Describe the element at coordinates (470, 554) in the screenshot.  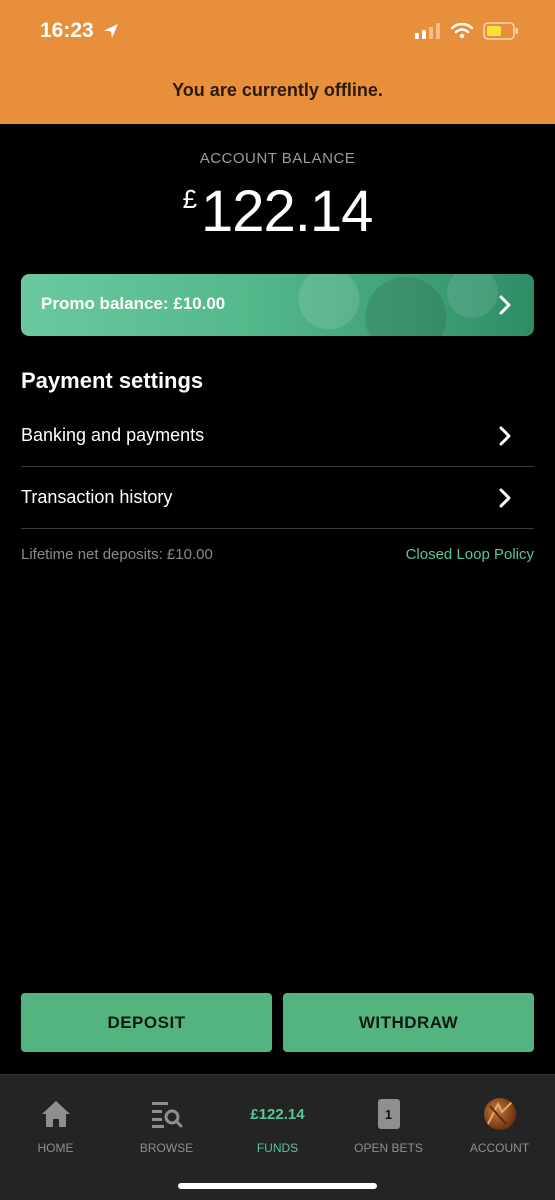
I see `closed-loop-policy-link: Closed Loop Policy` at that location.